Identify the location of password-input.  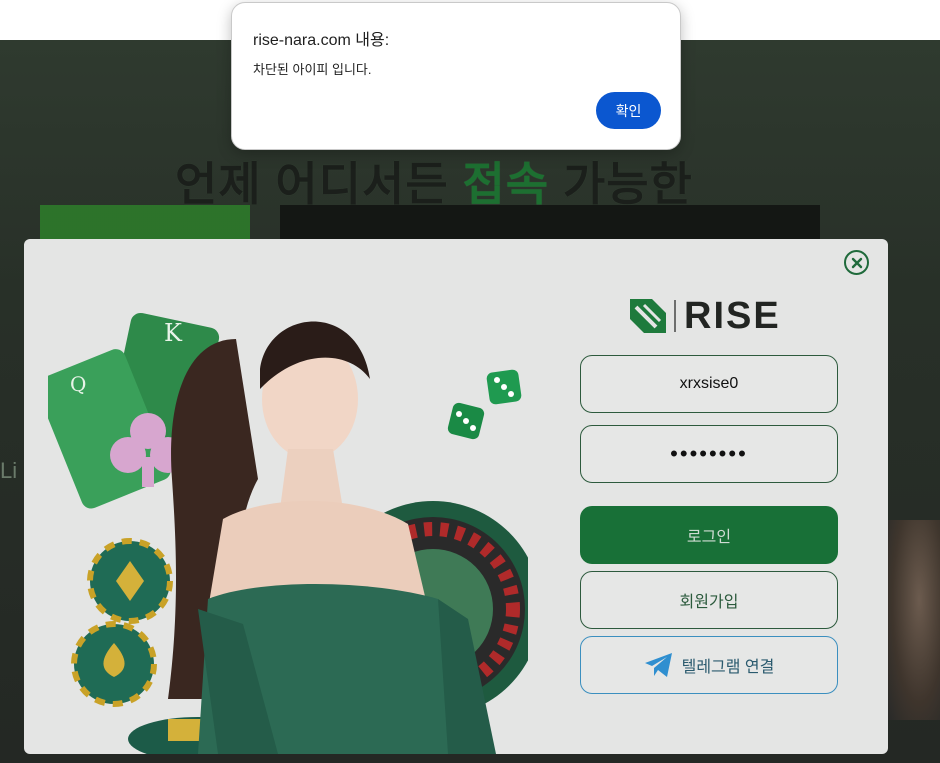
(709, 454).